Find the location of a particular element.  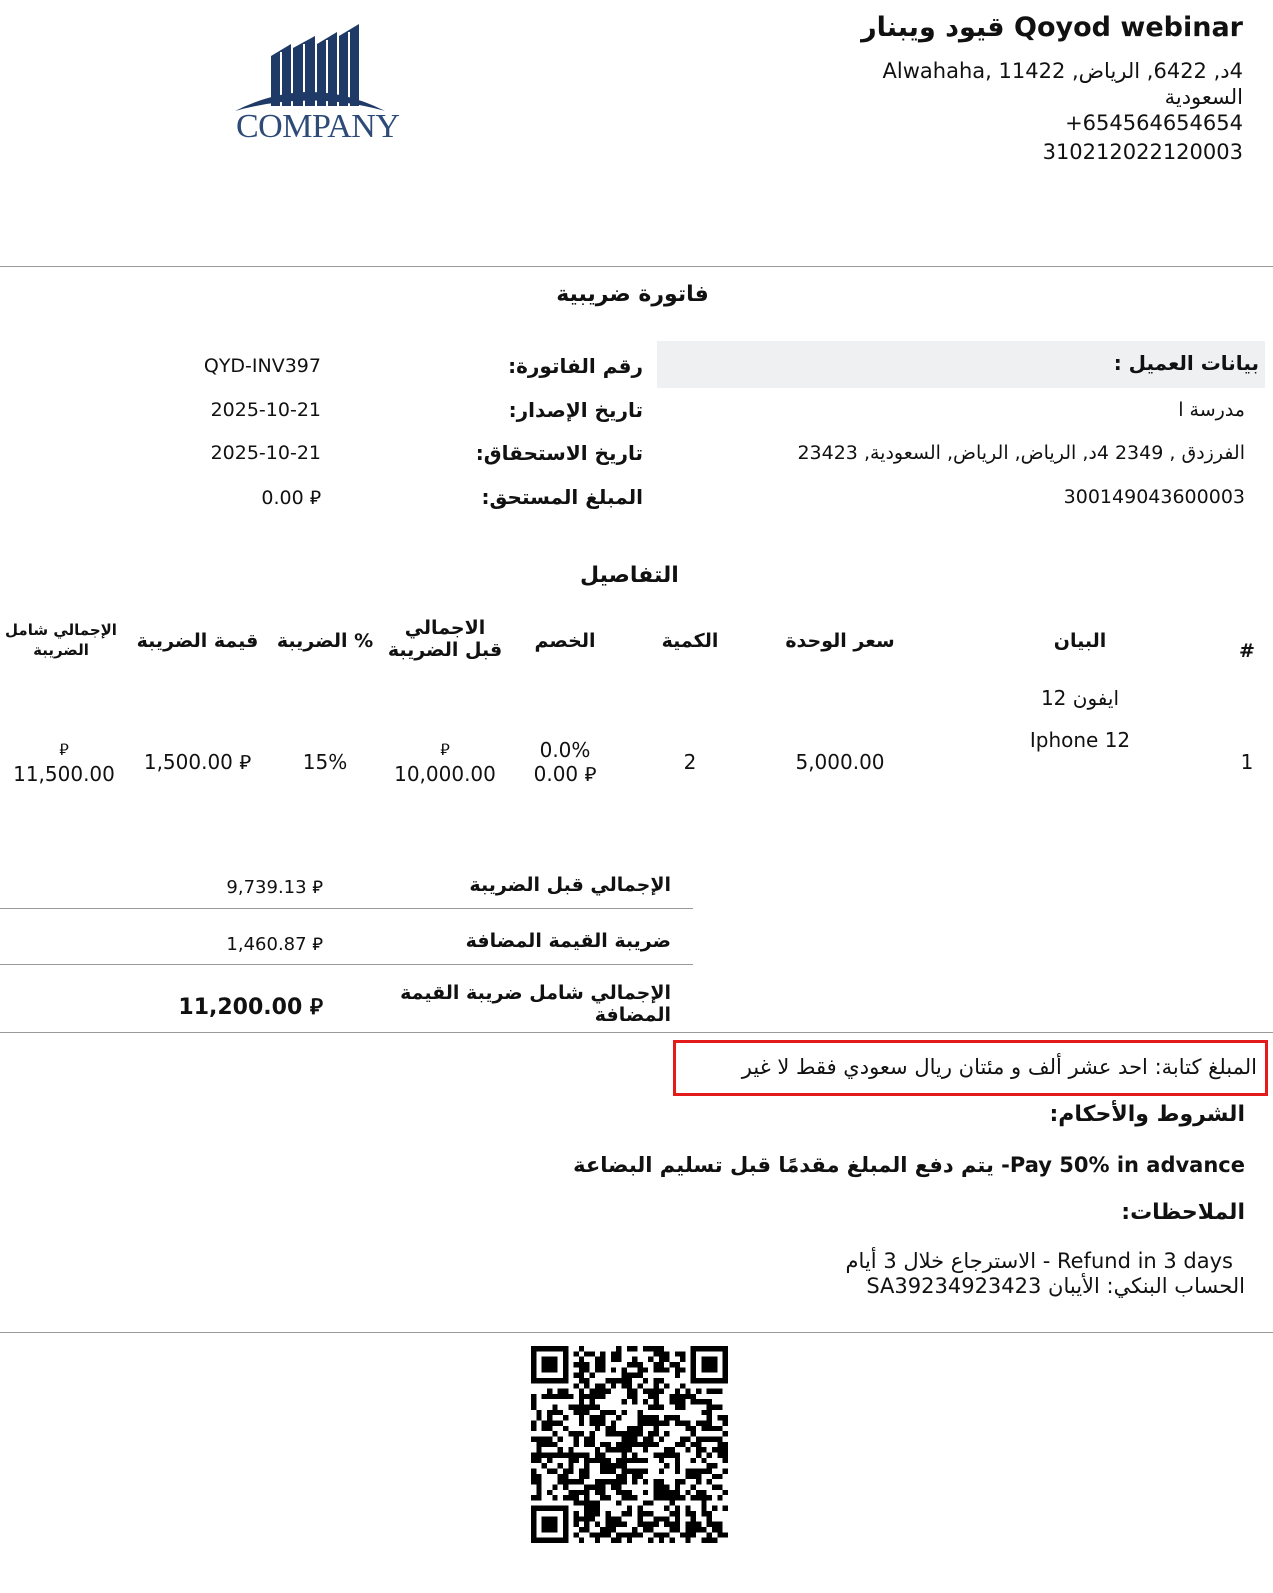

row-total: 11,500.00 is located at coordinates (64, 774).